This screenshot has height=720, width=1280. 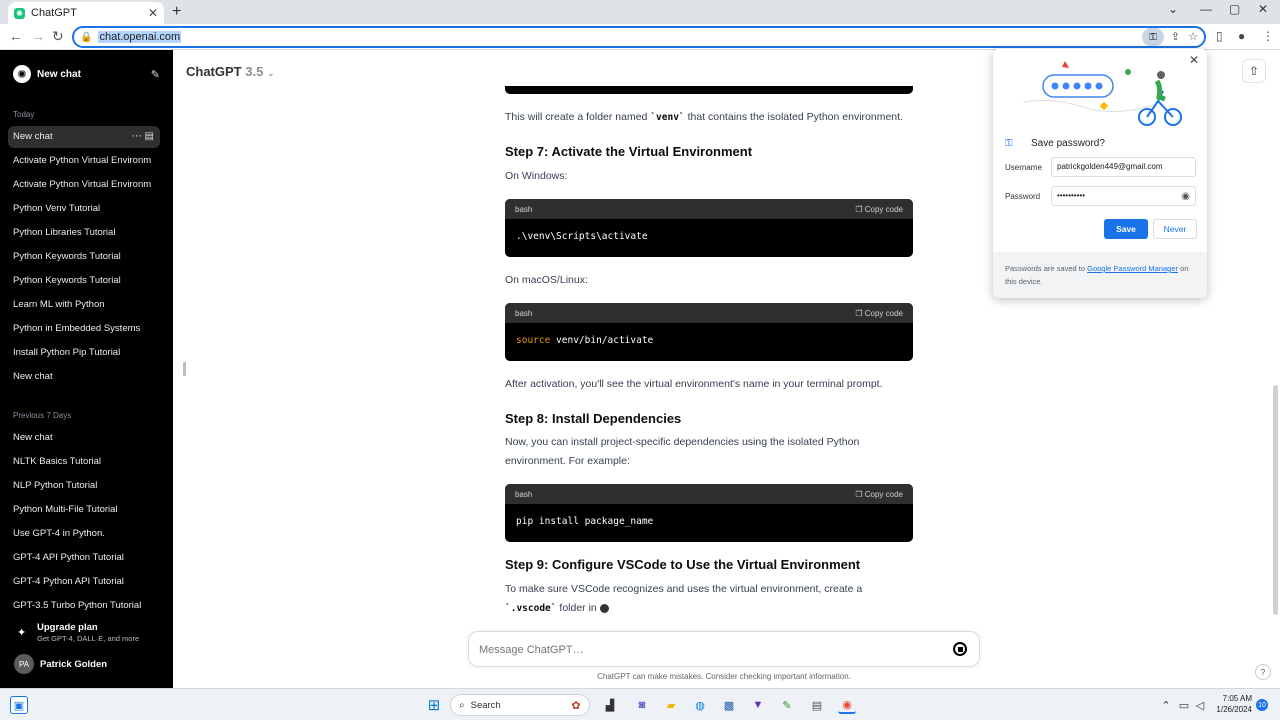 What do you see at coordinates (68, 581) in the screenshot?
I see `chat-title: GPT-4 Python API Tutorial` at bounding box center [68, 581].